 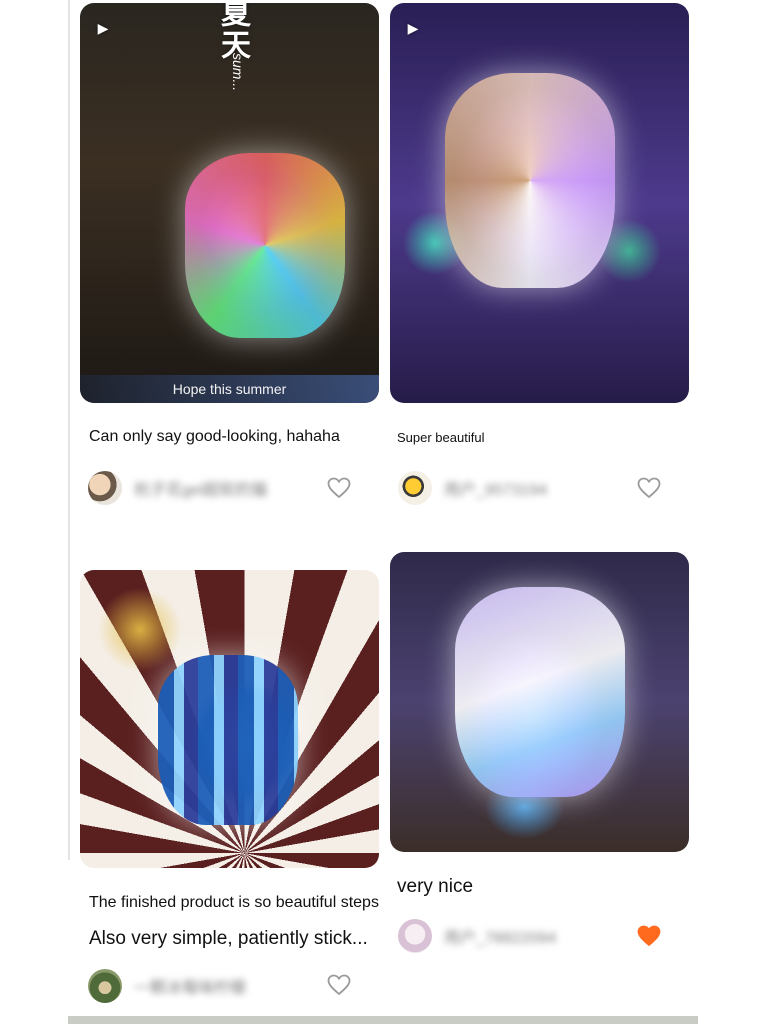 I want to click on author-name: 用户_9573194, so click(x=495, y=488).